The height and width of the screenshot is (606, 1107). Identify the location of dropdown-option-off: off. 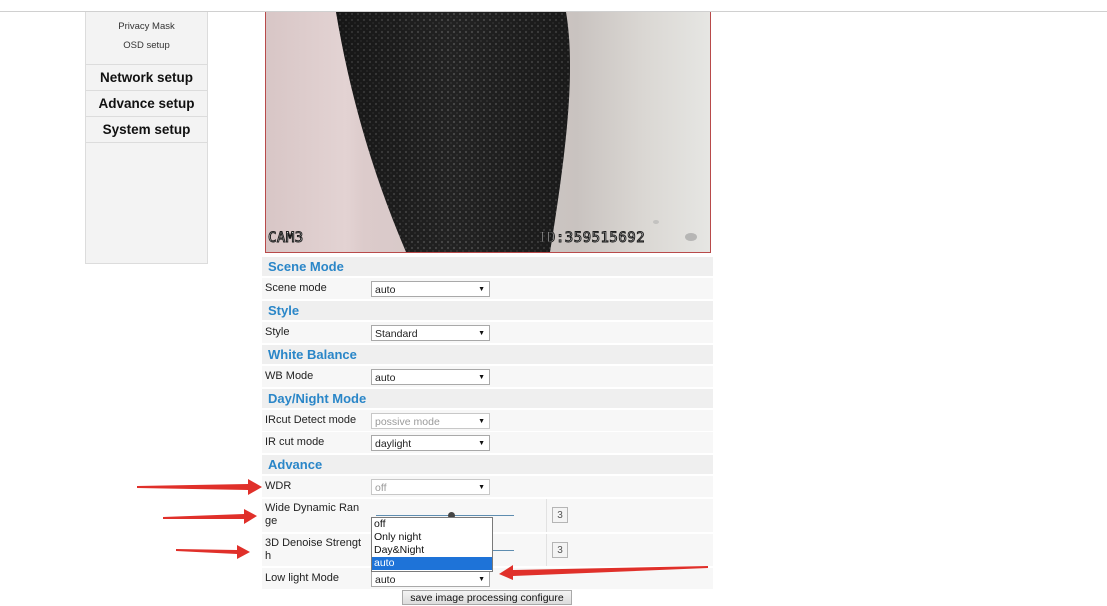
(432, 524).